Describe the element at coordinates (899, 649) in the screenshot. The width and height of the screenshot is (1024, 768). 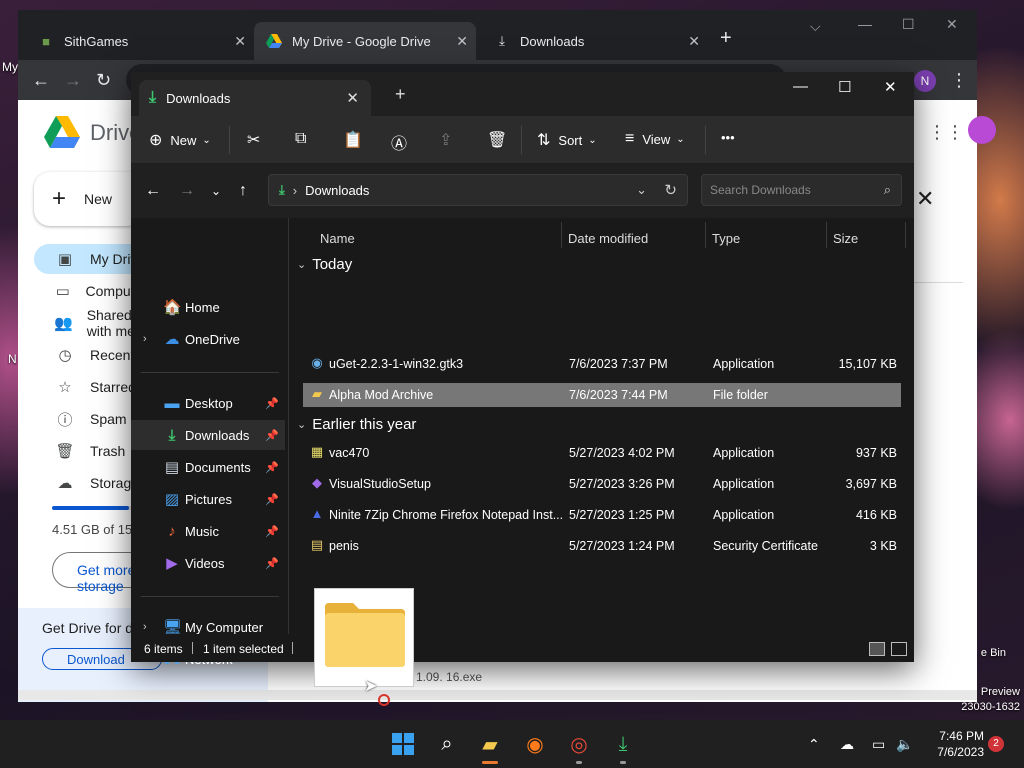
I see `tiles-view-icon` at that location.